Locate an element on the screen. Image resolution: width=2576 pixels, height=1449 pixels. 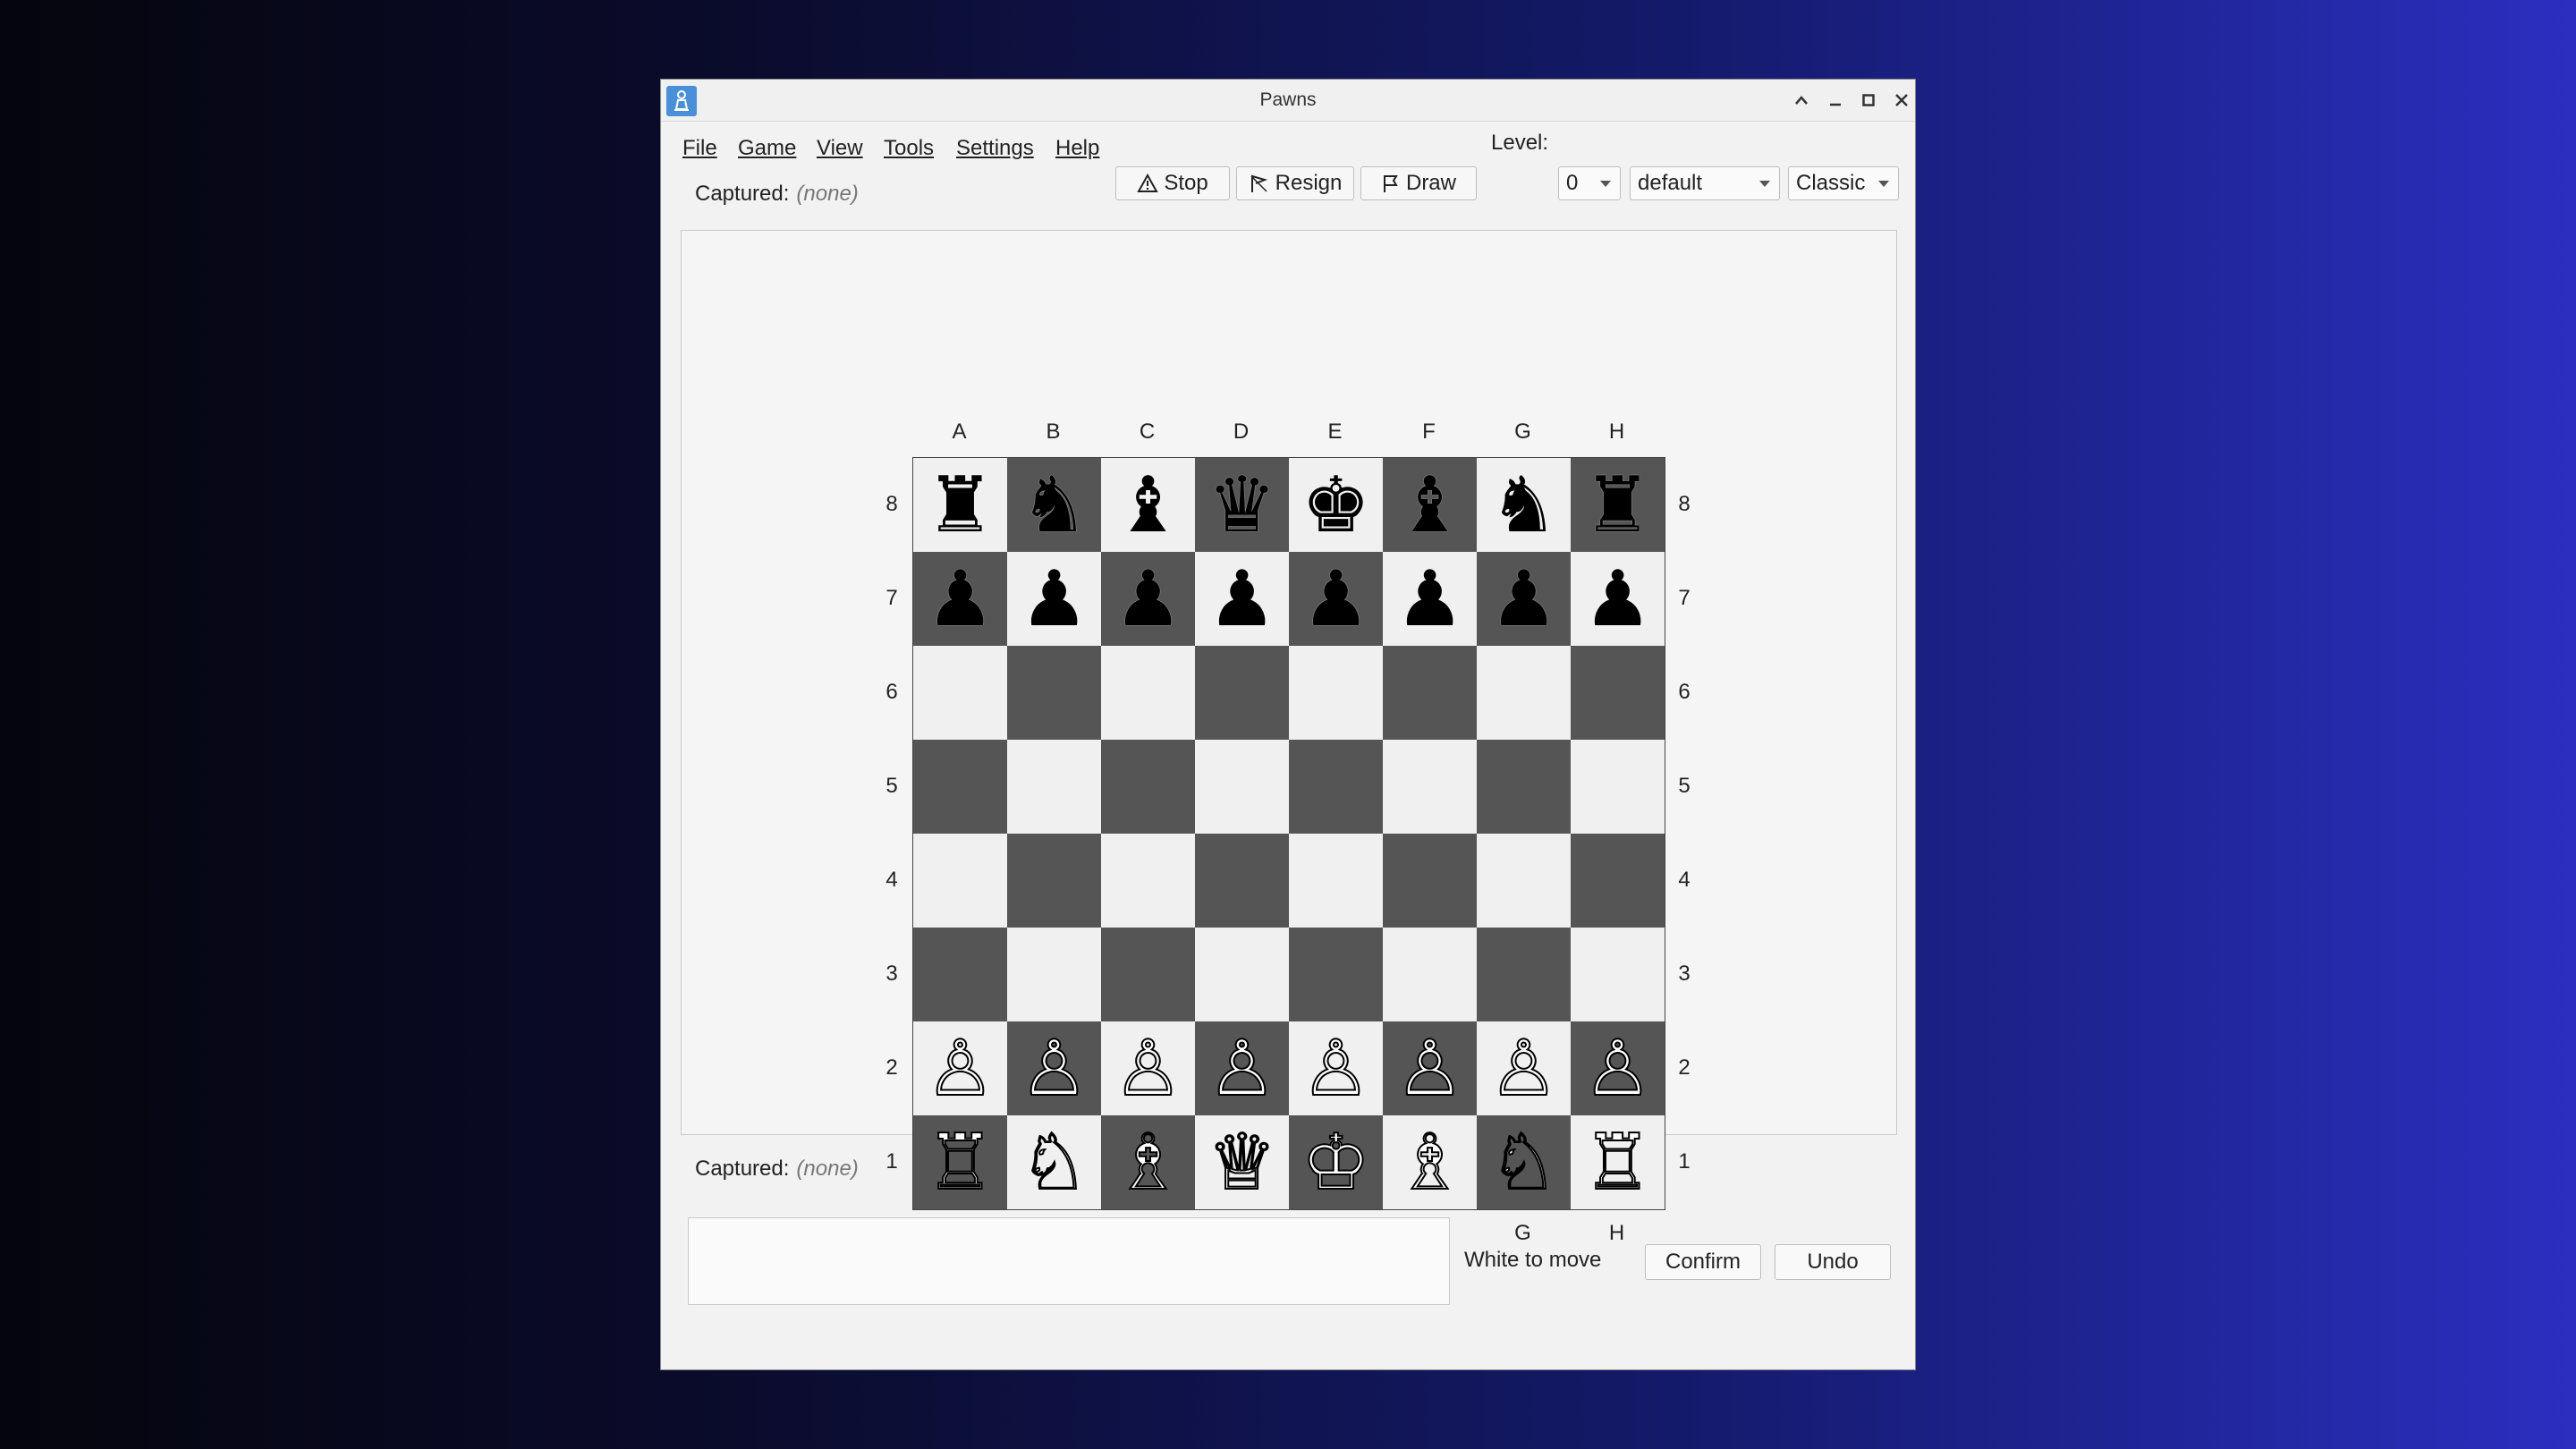
square-a7: ♟ is located at coordinates (960, 599).